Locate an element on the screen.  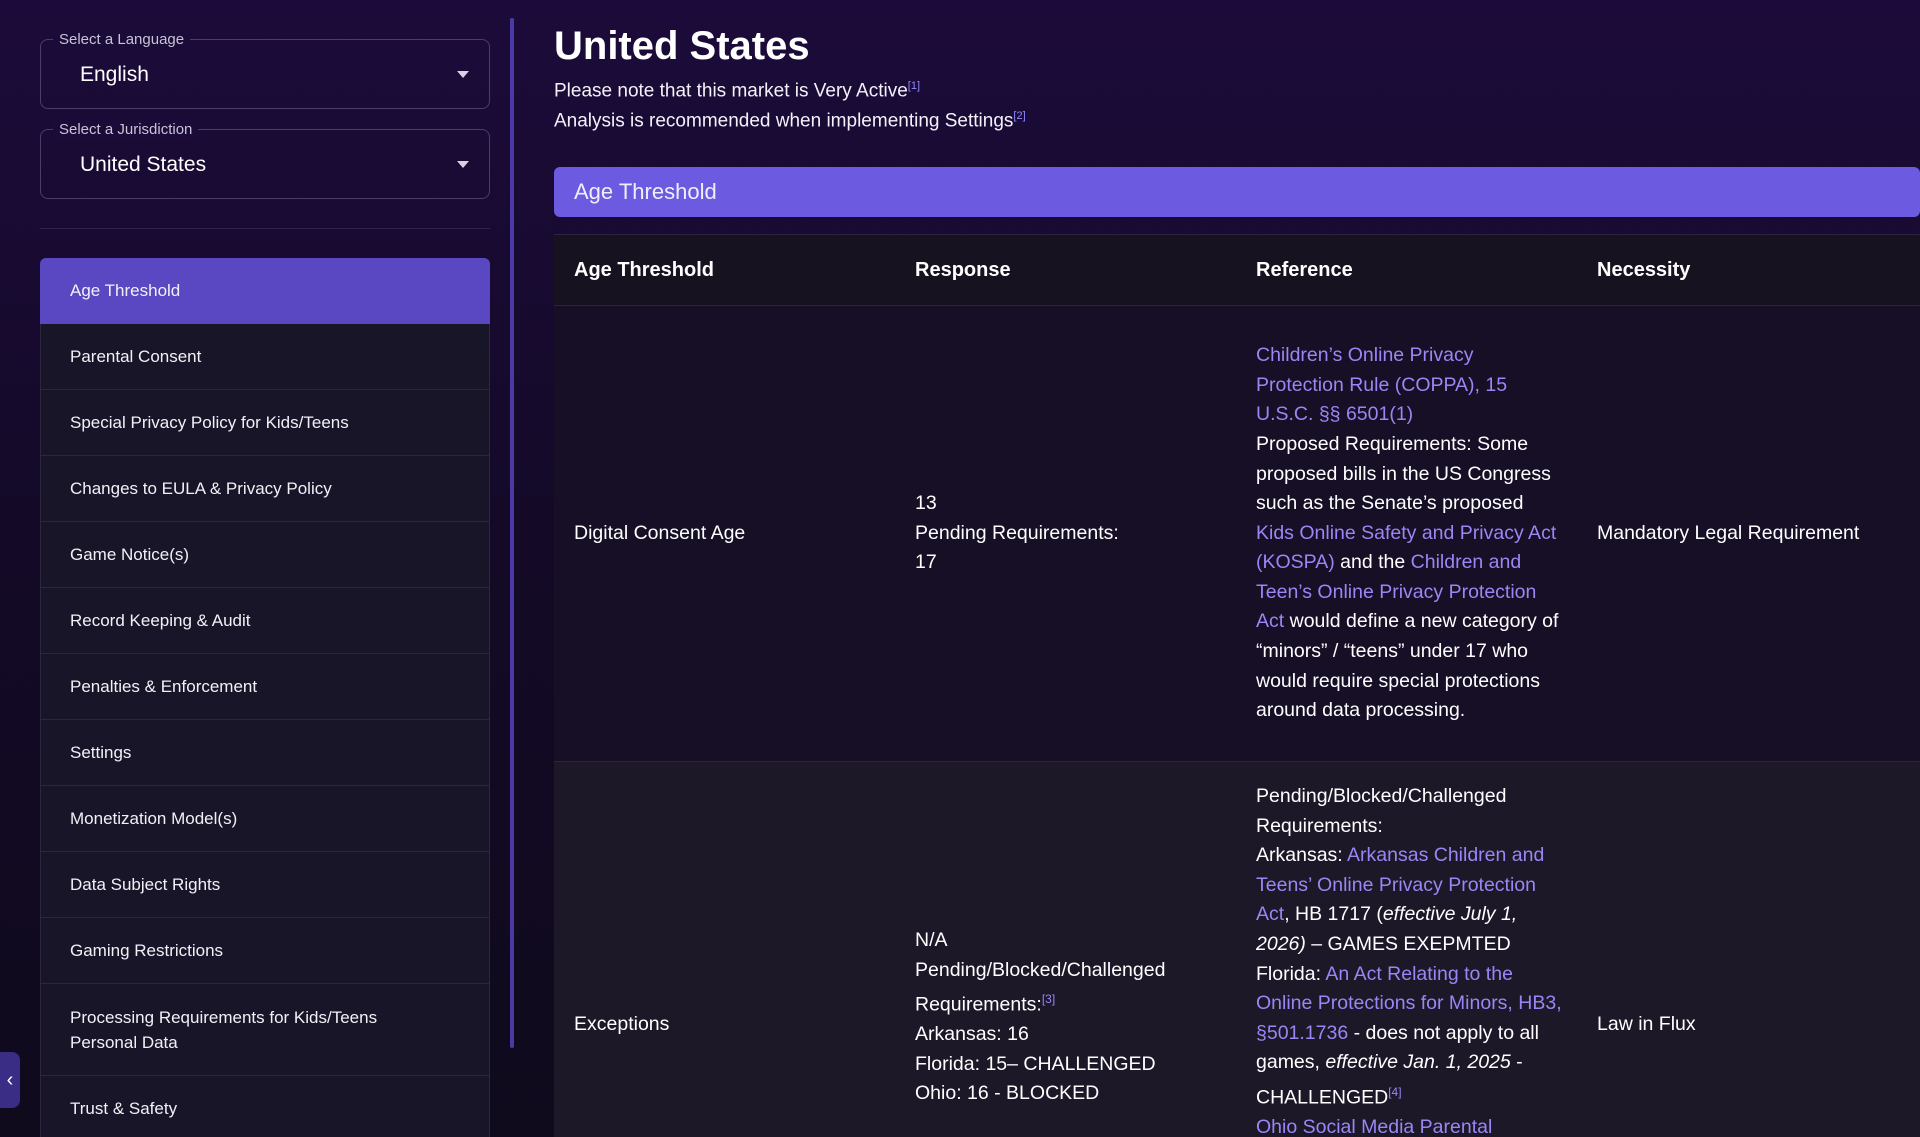
sidebar-item-special-privacy-policy: Special Privacy Policy for Kids/Teens is located at coordinates (265, 423).